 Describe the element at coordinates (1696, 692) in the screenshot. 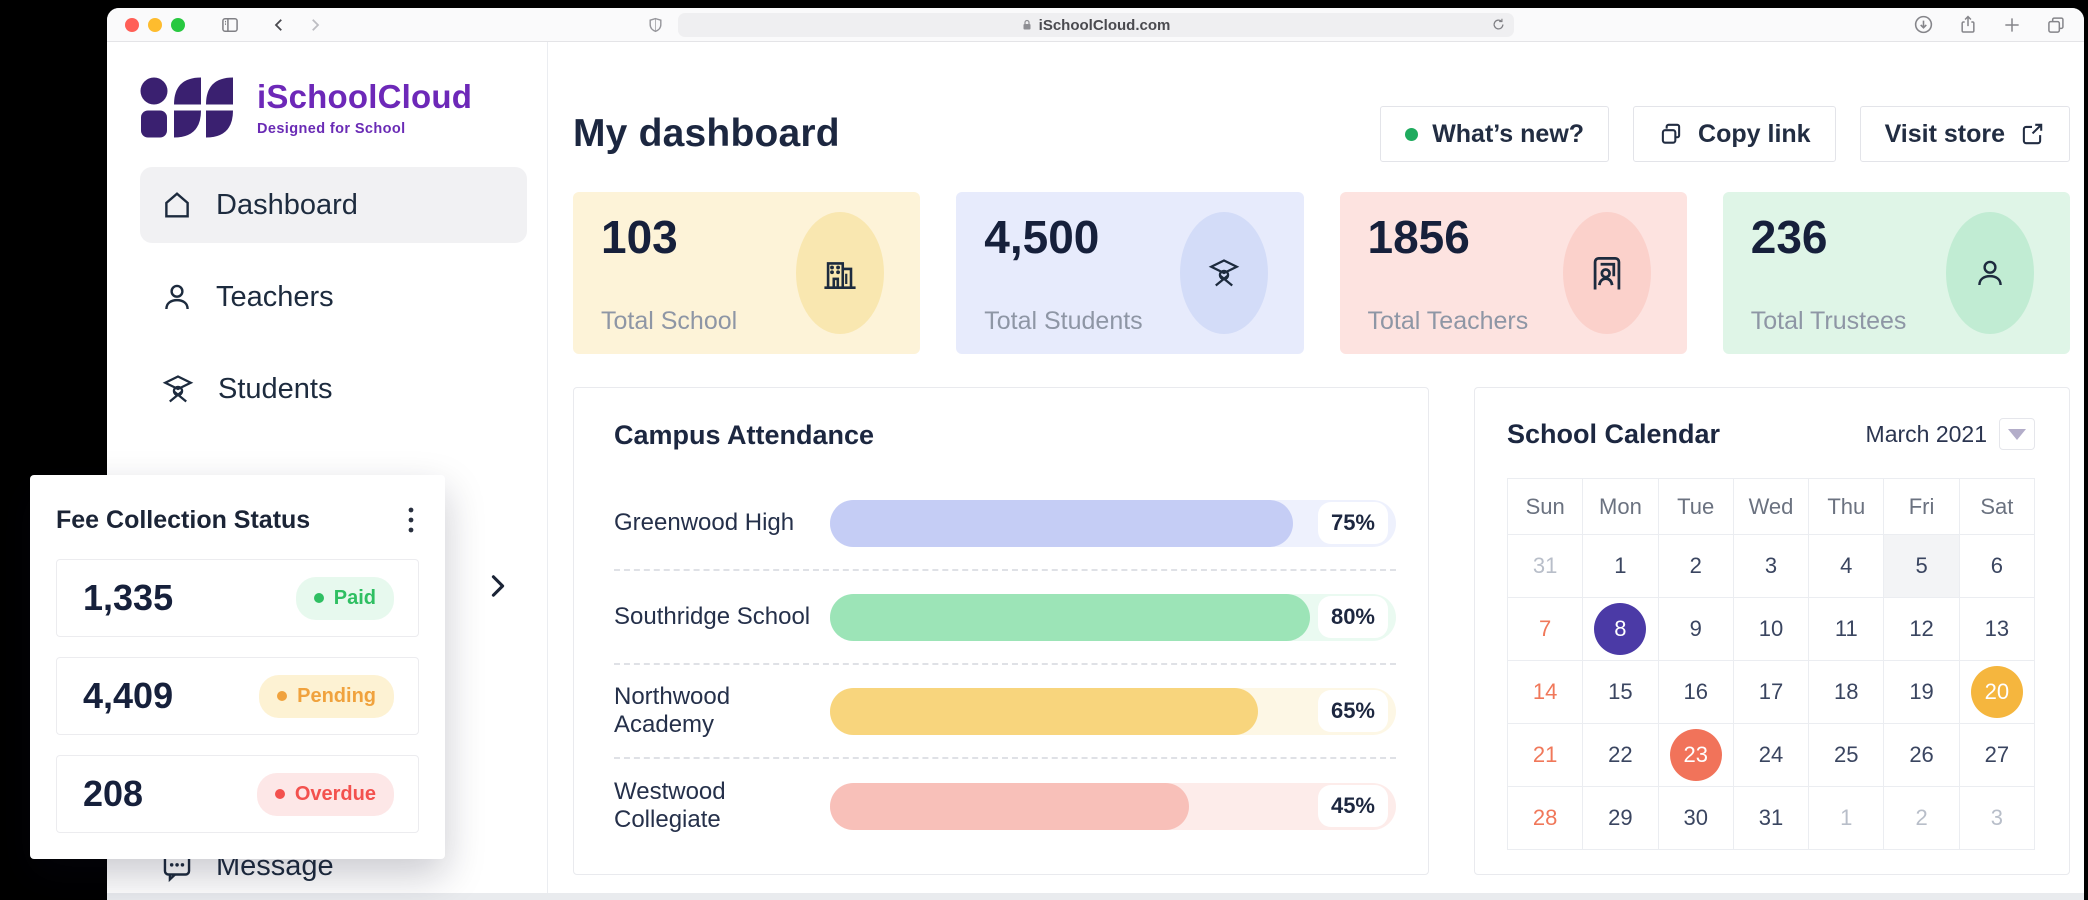

I see `calendar-date-cell: 16` at that location.